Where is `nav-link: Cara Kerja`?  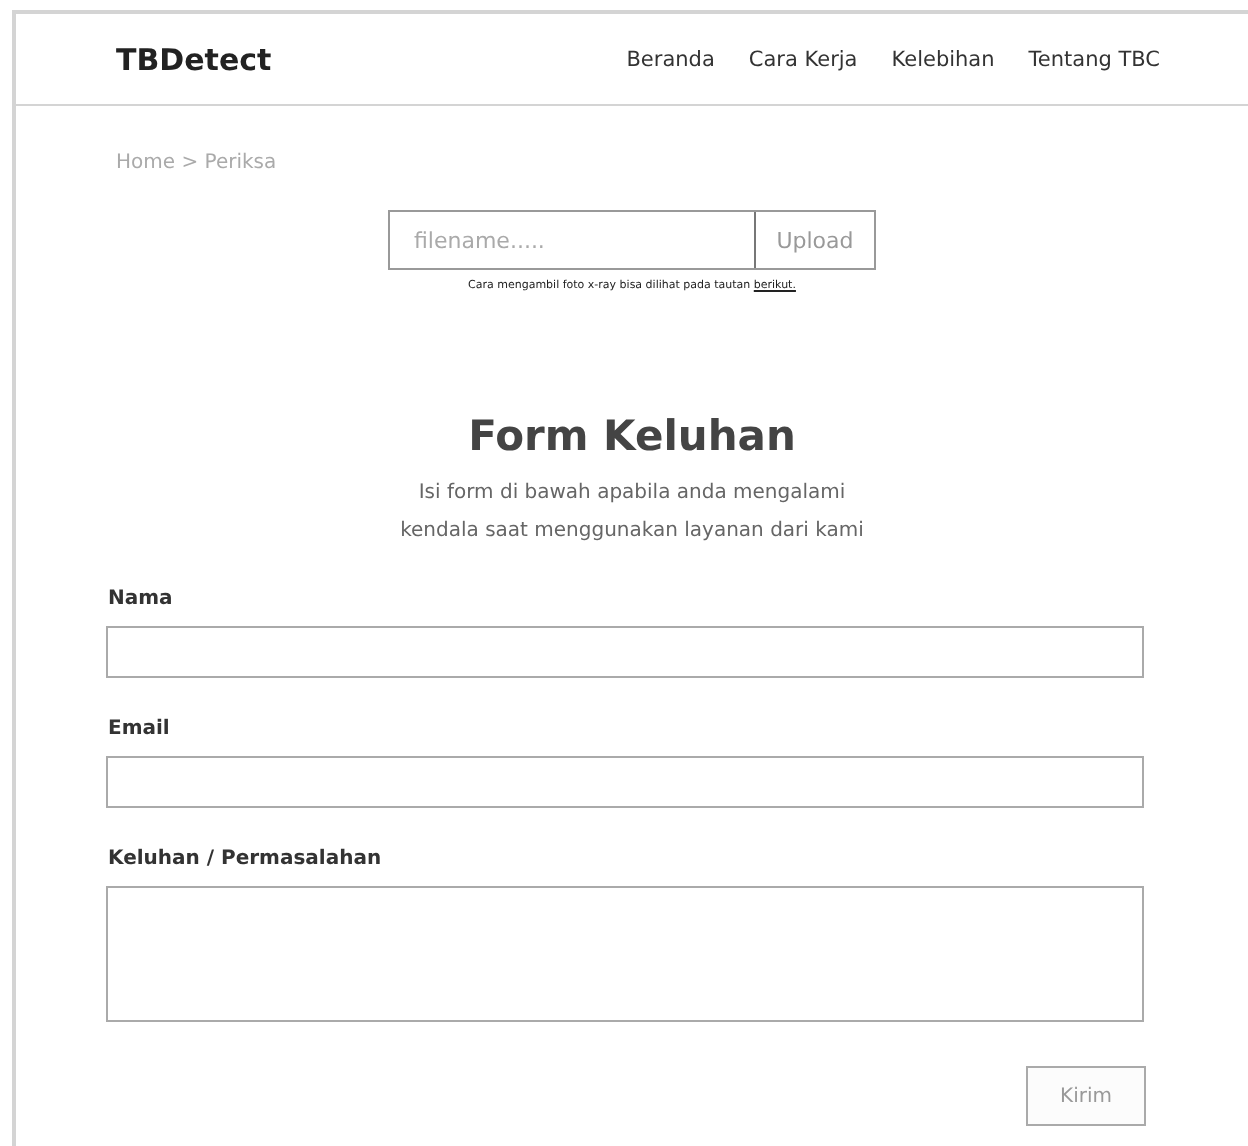 nav-link: Cara Kerja is located at coordinates (803, 59).